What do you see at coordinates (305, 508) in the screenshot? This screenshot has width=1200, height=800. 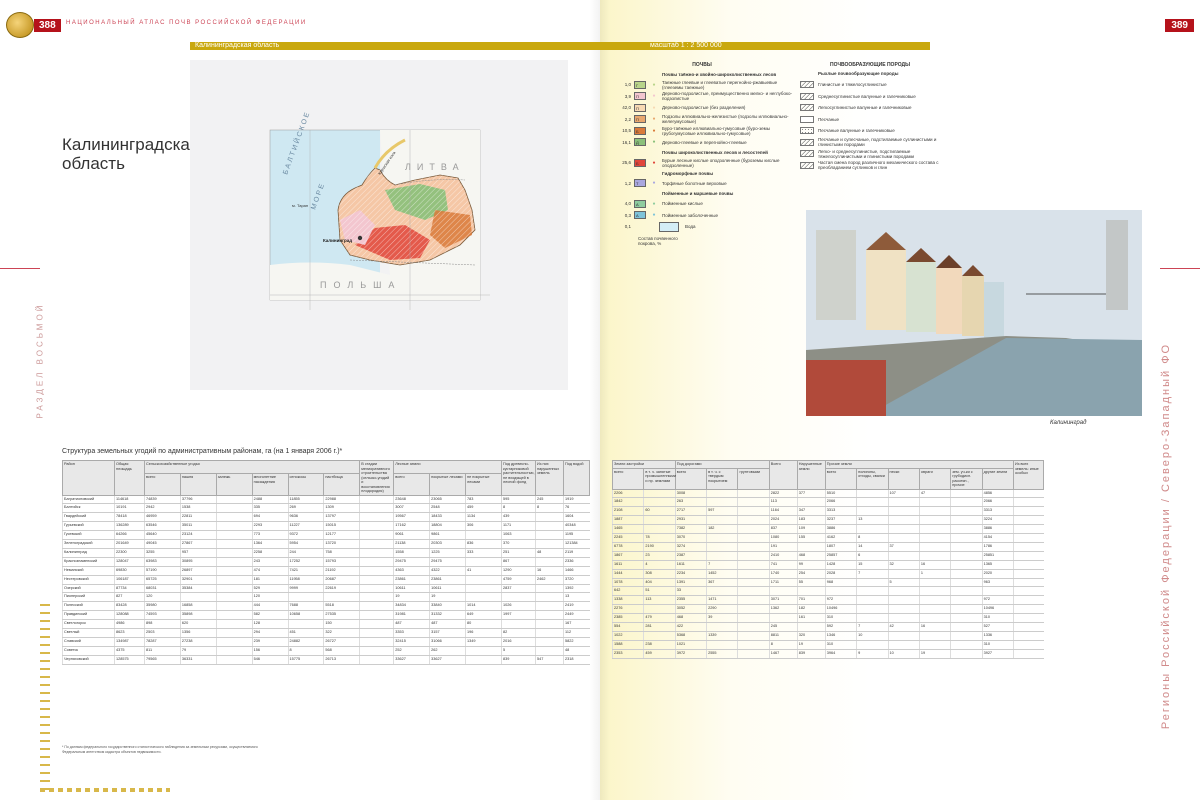 I see `left-table-cell: 269` at bounding box center [305, 508].